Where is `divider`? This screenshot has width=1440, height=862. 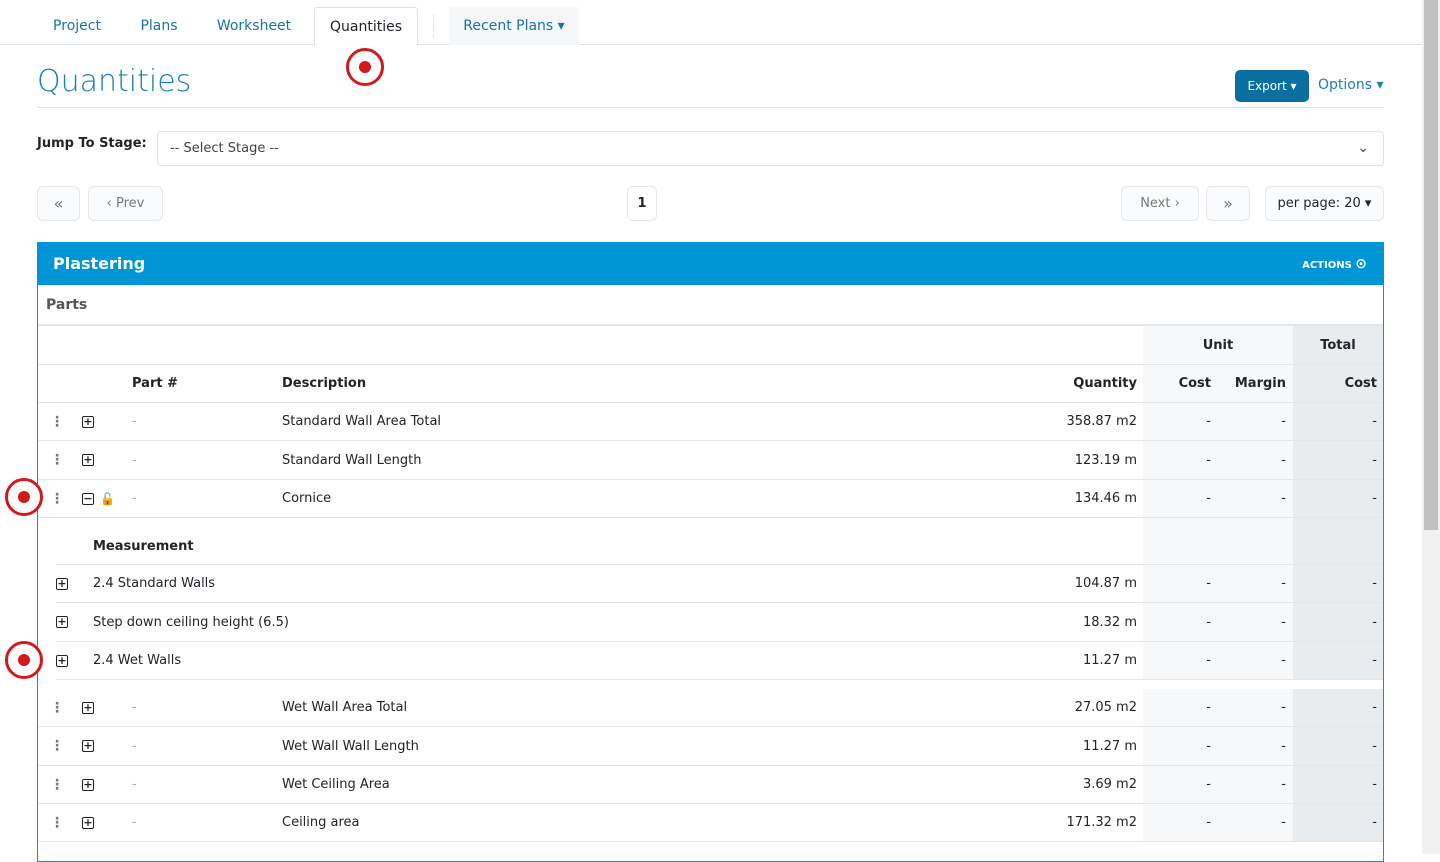 divider is located at coordinates (710, 107).